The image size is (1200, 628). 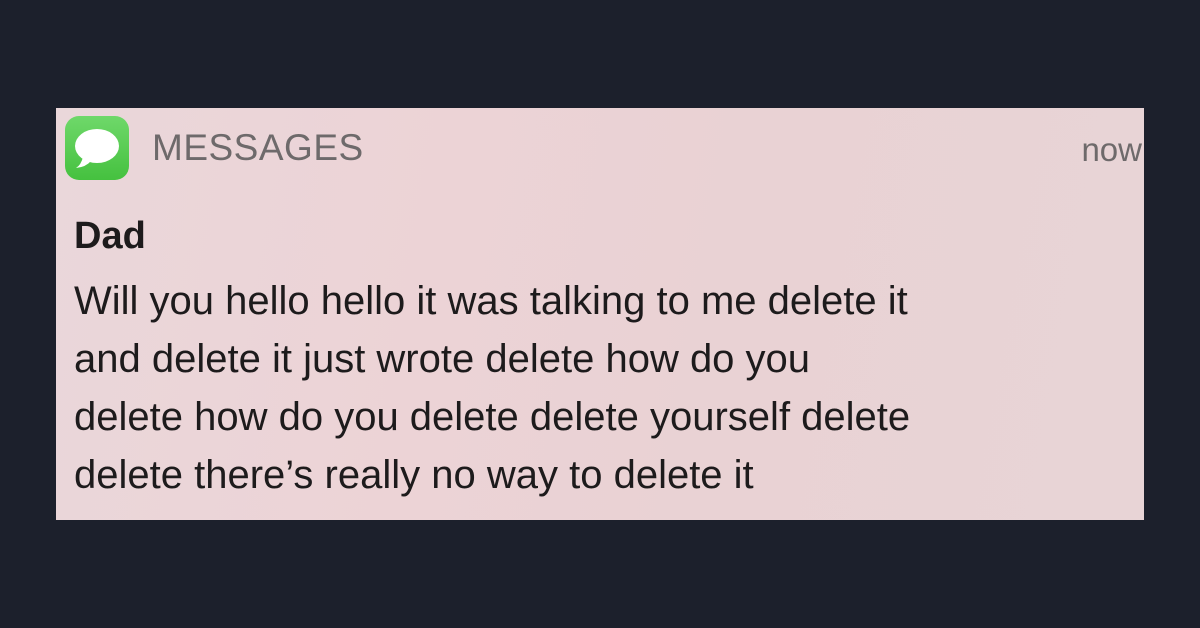 What do you see at coordinates (1111, 149) in the screenshot?
I see `notification-timestamp: now` at bounding box center [1111, 149].